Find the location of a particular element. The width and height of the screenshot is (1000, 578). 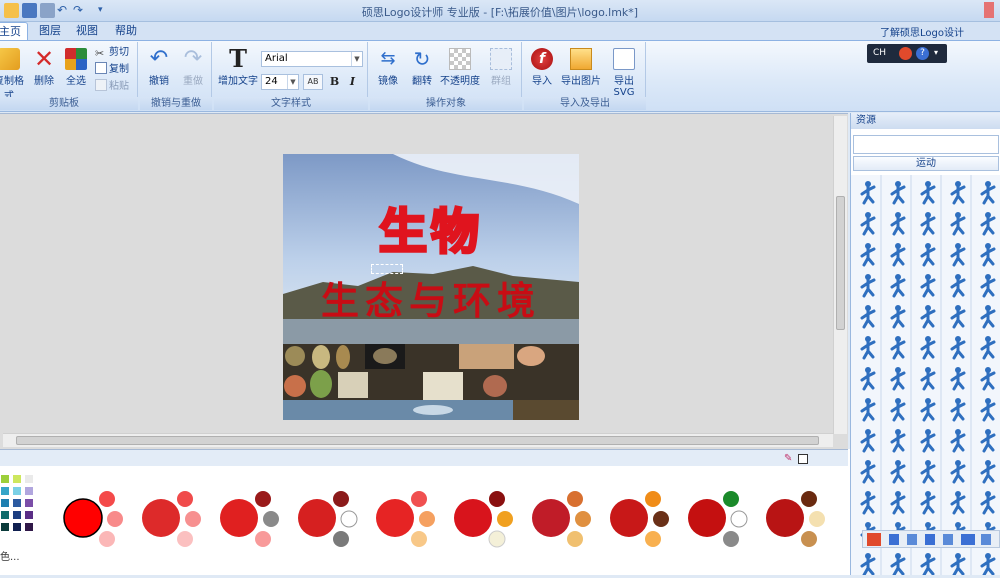

close-icon is located at coordinates (989, 10).